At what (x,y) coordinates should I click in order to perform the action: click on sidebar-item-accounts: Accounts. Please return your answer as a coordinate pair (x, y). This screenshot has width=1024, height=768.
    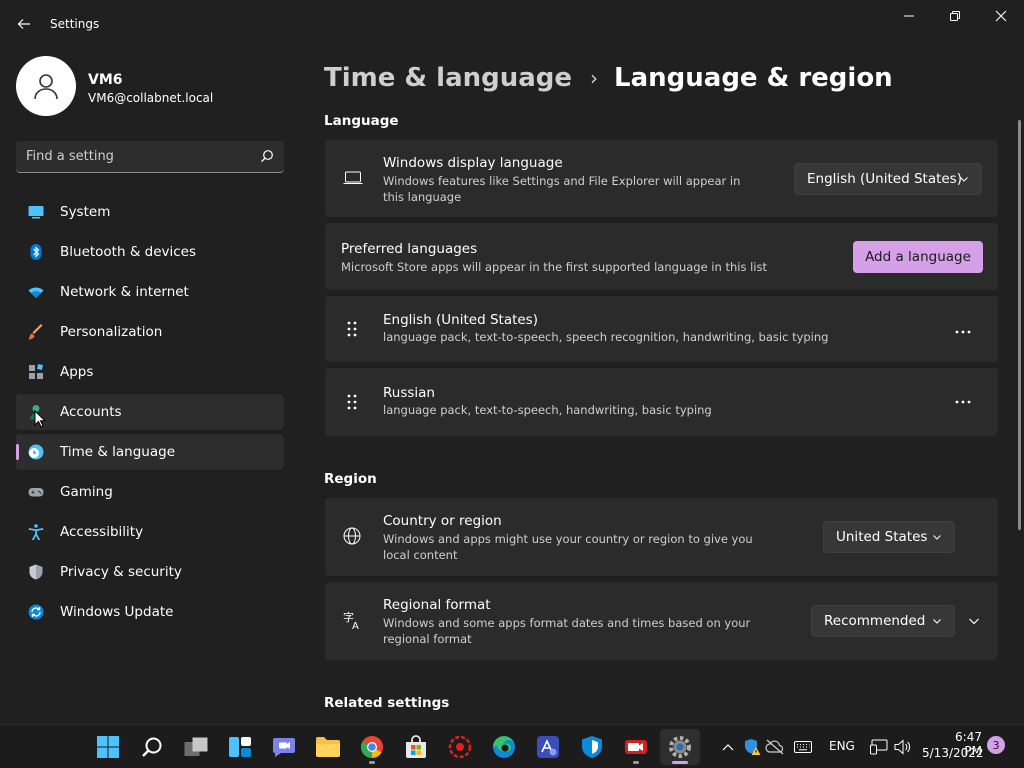
    Looking at the image, I should click on (150, 412).